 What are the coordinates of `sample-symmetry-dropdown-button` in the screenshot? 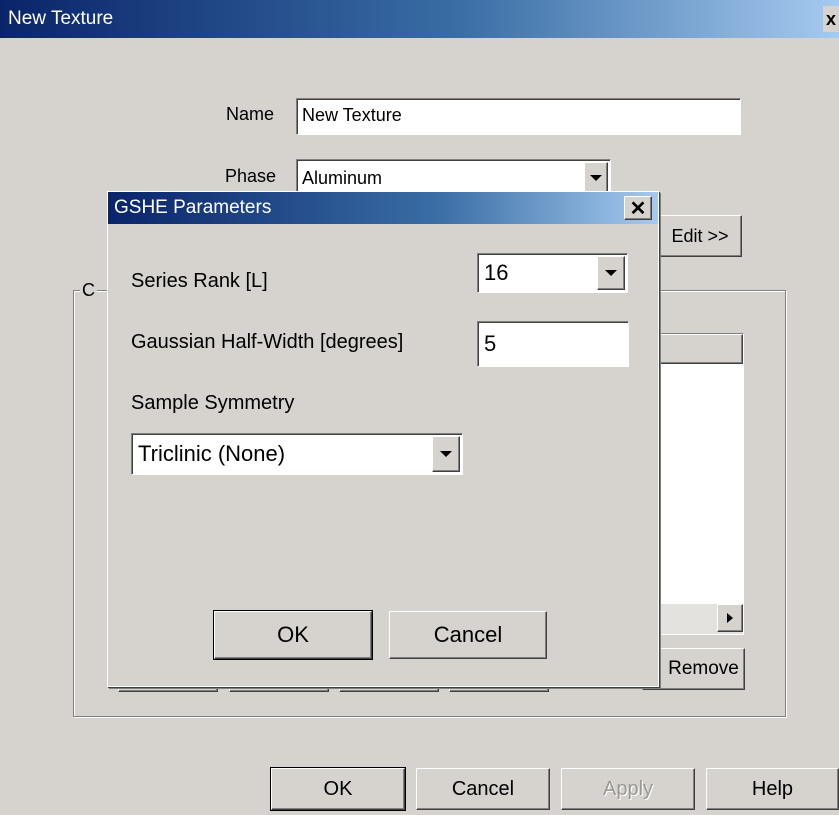 It's located at (446, 454).